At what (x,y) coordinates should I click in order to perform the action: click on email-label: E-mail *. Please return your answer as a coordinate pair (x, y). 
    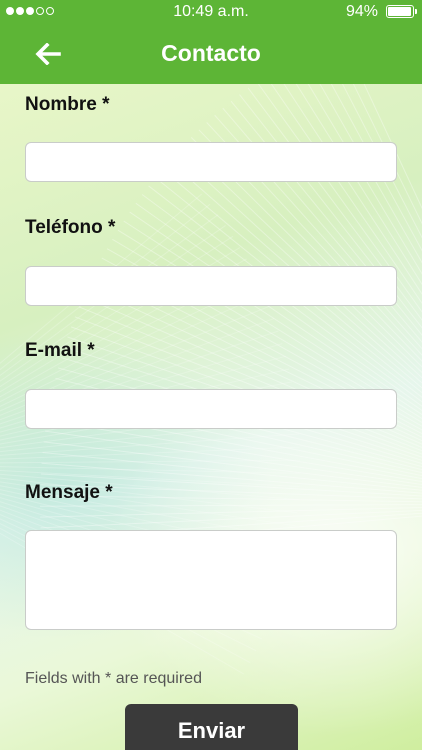
    Looking at the image, I should click on (60, 350).